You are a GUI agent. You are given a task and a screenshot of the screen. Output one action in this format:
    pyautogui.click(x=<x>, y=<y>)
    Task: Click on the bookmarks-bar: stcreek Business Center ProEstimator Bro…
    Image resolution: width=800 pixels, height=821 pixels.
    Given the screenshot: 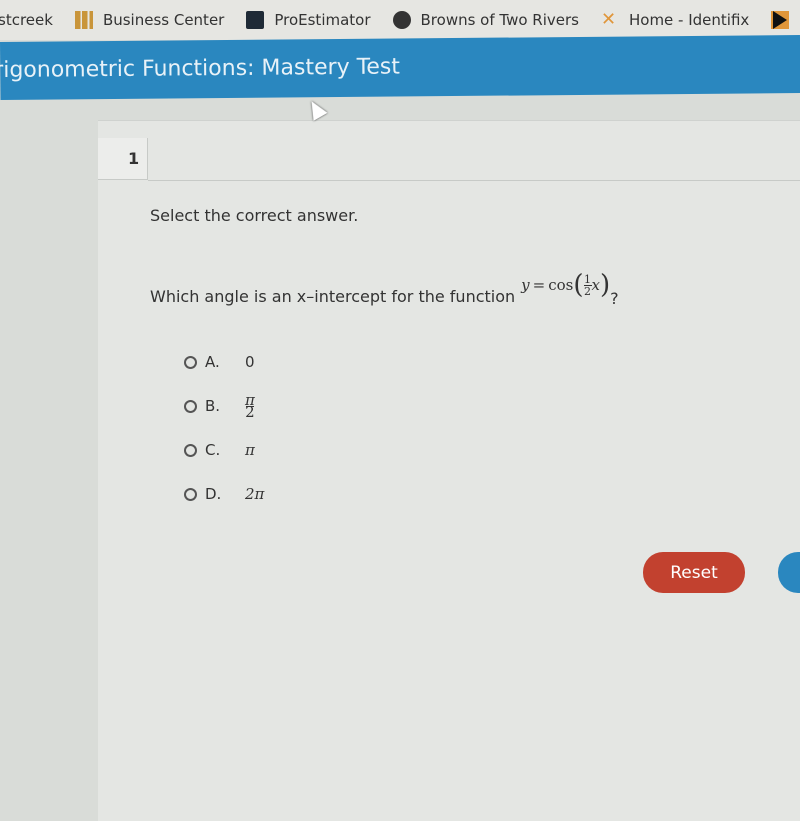 What is the action you would take?
    pyautogui.click(x=400, y=20)
    